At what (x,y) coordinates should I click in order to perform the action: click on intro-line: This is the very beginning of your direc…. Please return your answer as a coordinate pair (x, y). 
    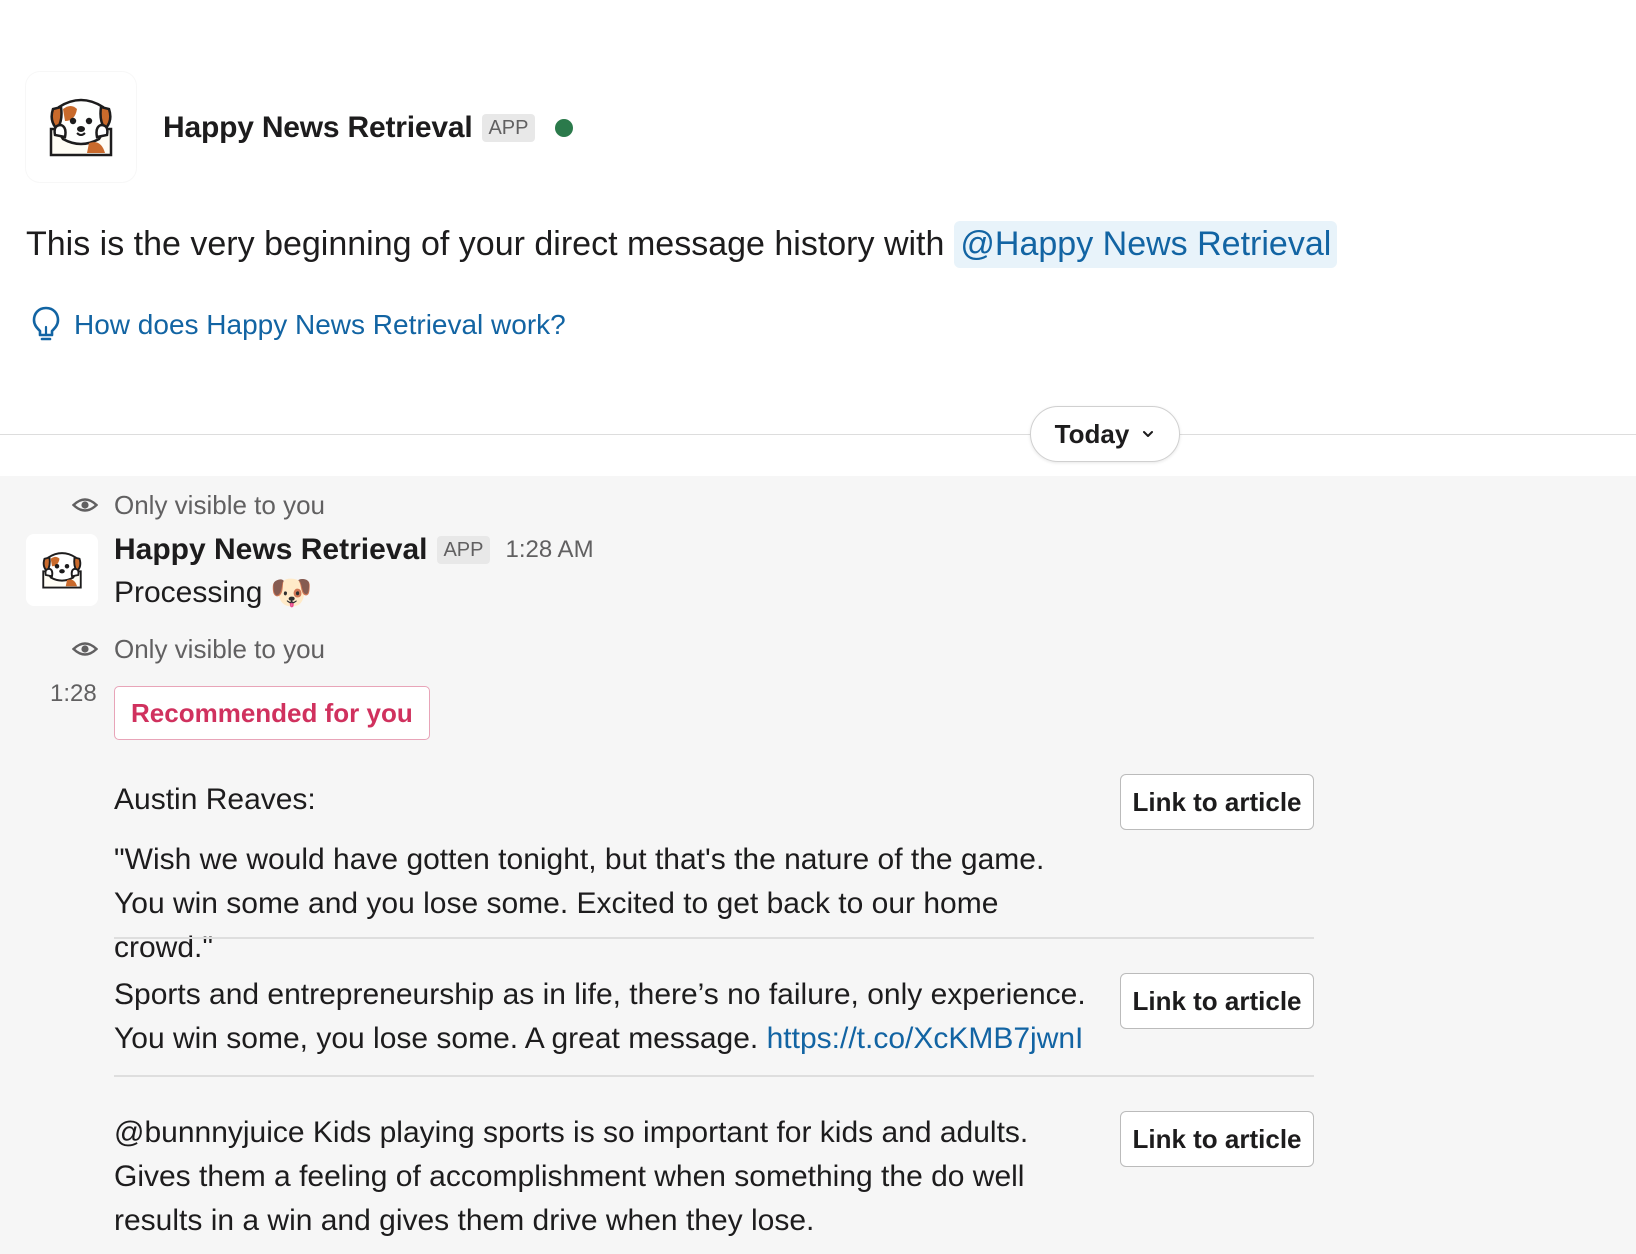
    Looking at the image, I should click on (682, 244).